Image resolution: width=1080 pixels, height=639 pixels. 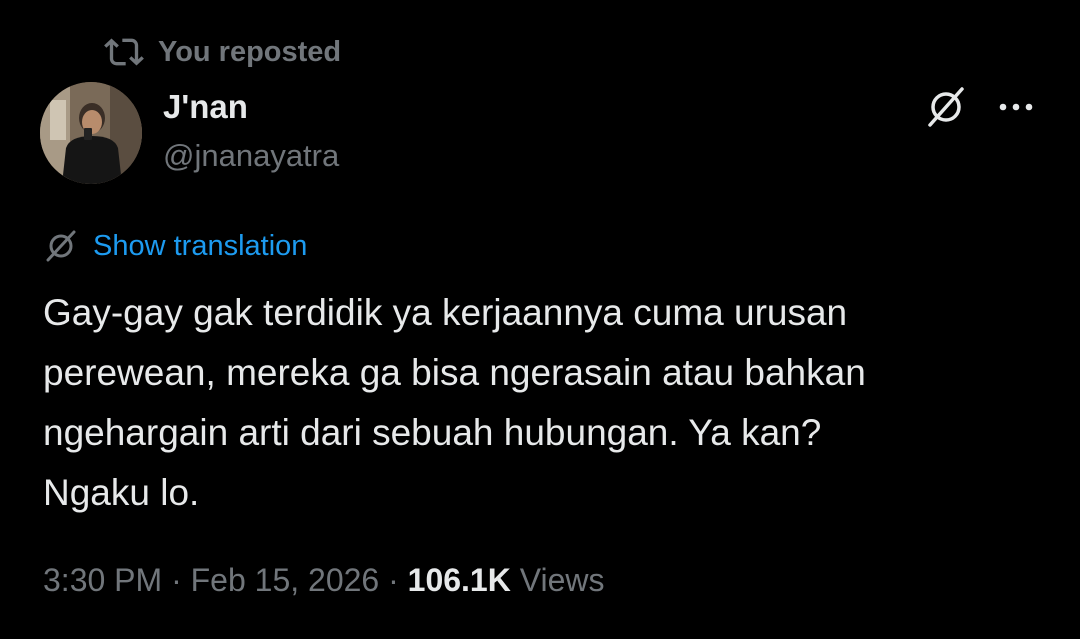 I want to click on tweet-time: 3:30 PM, so click(x=102, y=580).